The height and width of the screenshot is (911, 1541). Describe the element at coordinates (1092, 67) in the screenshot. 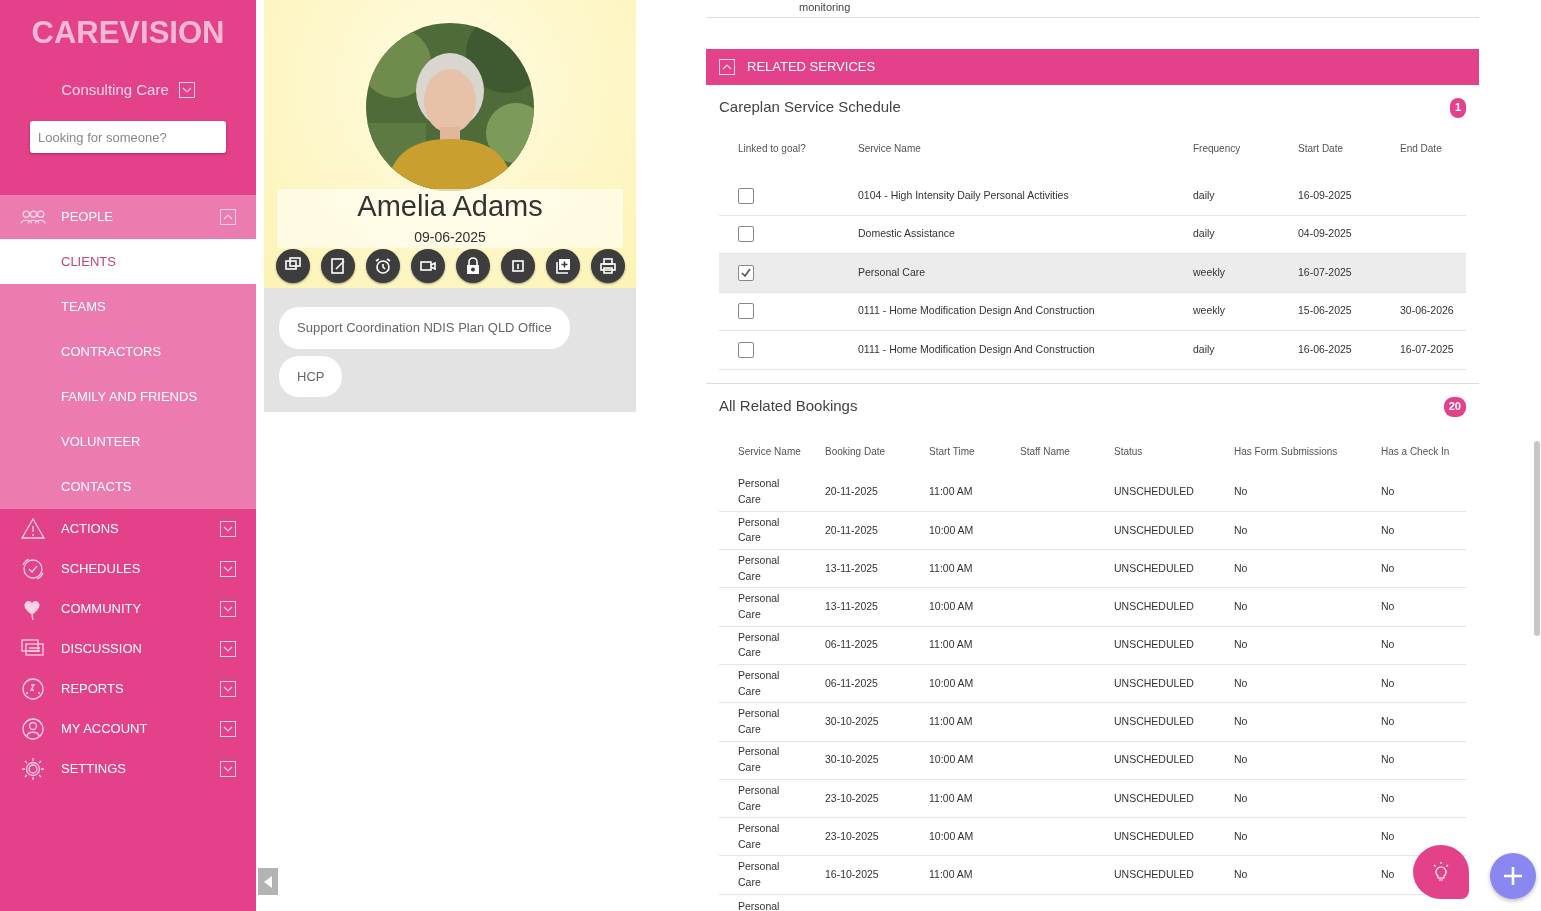

I see `section-header: RELATED SERVICES` at that location.